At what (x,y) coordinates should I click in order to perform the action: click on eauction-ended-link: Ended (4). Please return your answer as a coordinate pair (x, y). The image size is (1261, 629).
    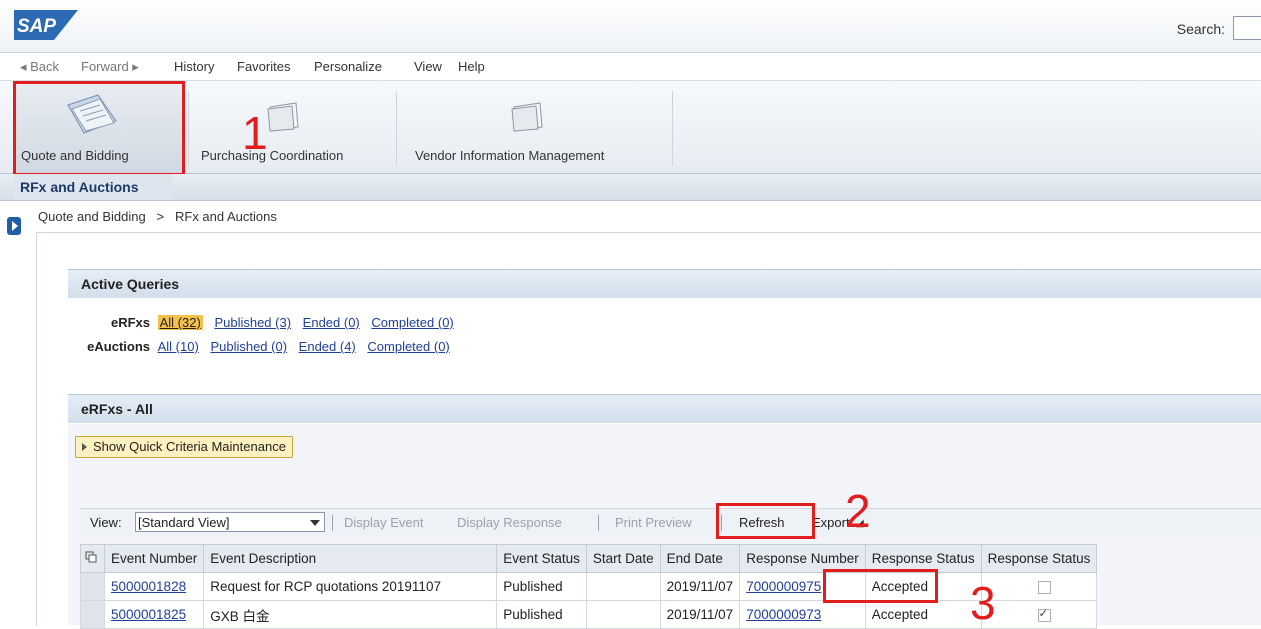
    Looking at the image, I should click on (327, 346).